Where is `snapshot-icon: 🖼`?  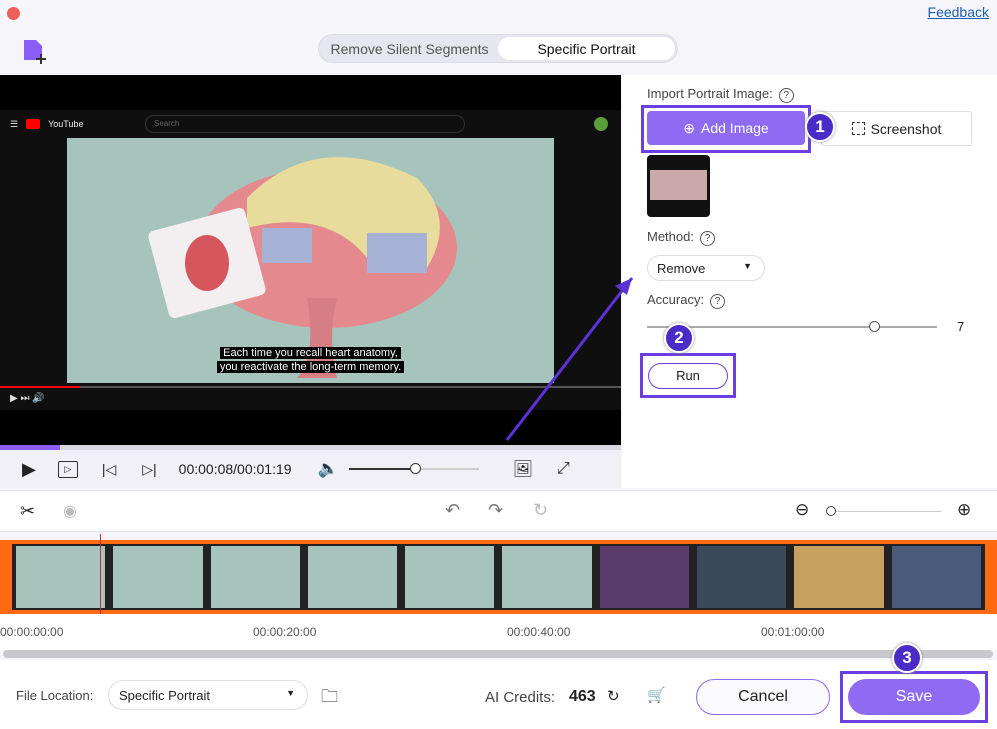 snapshot-icon: 🖼 is located at coordinates (523, 469).